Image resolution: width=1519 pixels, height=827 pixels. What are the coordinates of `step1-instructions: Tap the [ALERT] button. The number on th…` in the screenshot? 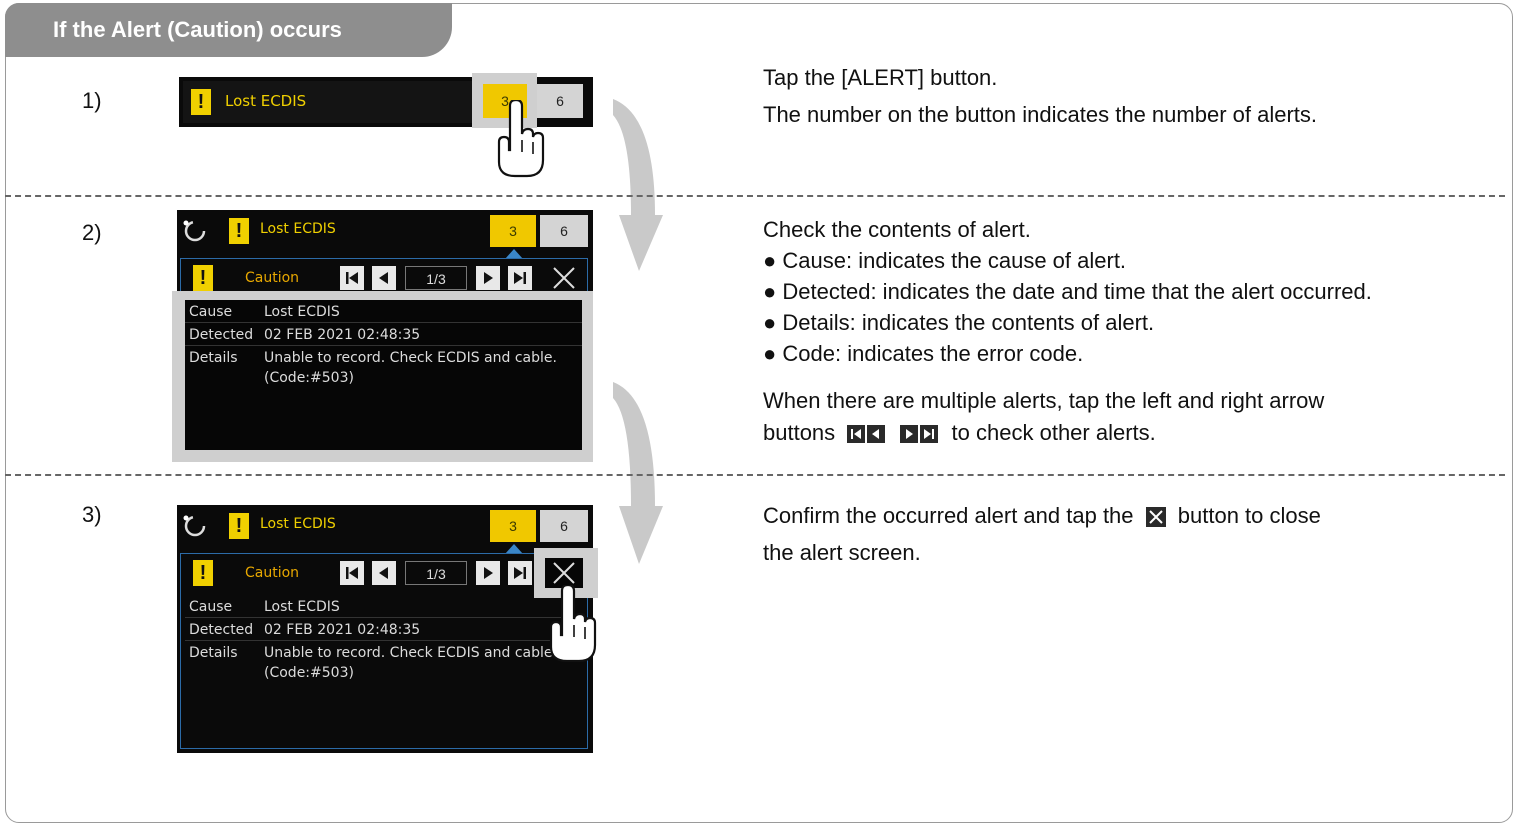 It's located at (1040, 96).